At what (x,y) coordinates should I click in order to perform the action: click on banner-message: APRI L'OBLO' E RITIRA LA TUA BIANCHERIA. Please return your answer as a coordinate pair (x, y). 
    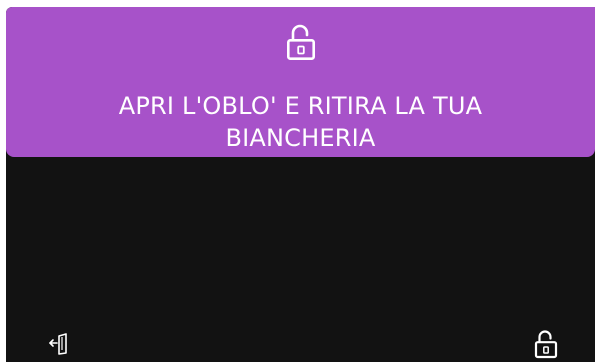
    Looking at the image, I should click on (300, 122).